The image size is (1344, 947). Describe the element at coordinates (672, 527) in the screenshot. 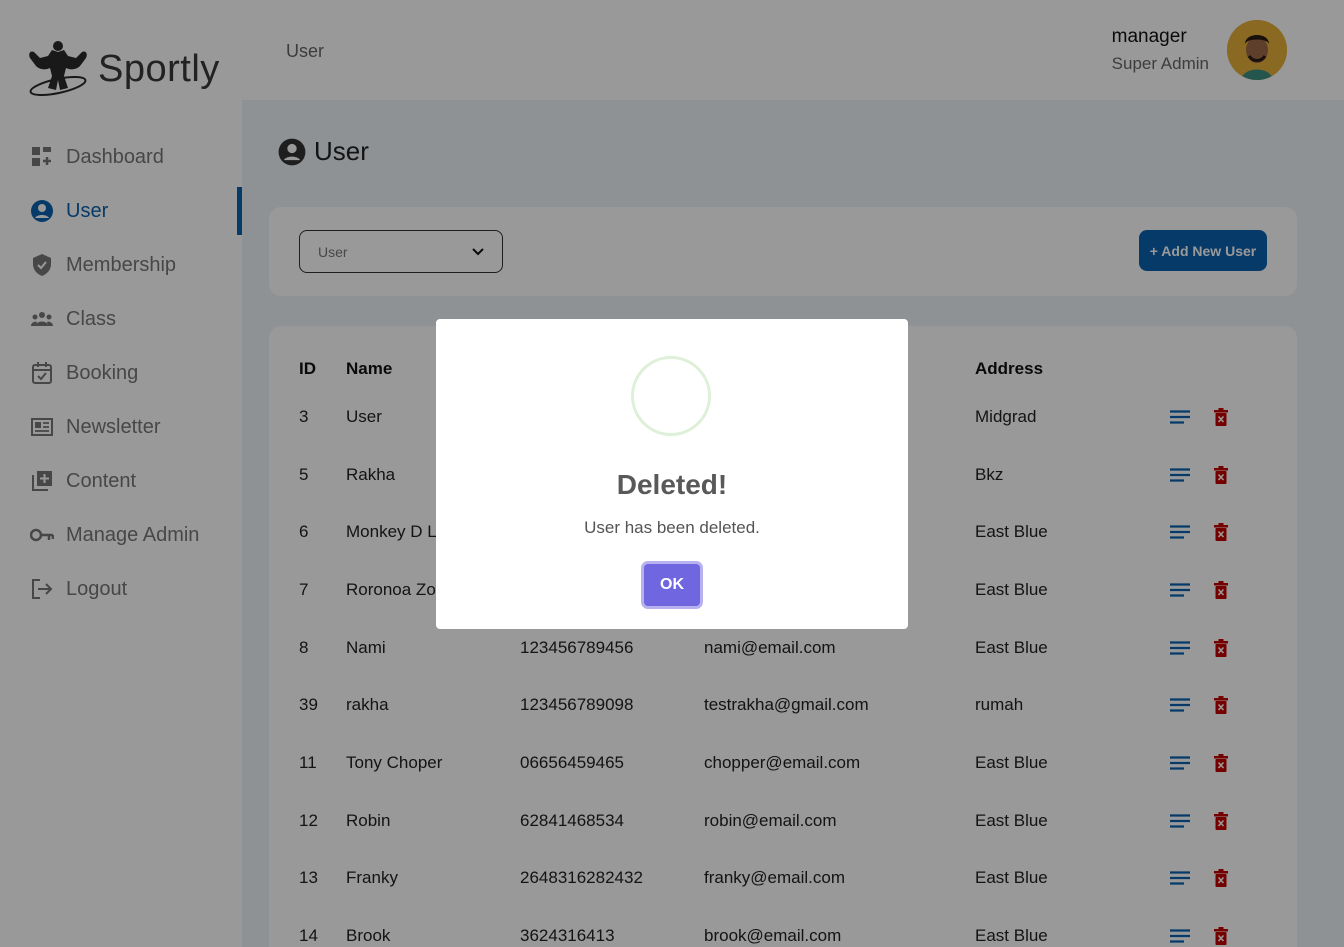

I see `dialog-message: User has been deleted.` at that location.